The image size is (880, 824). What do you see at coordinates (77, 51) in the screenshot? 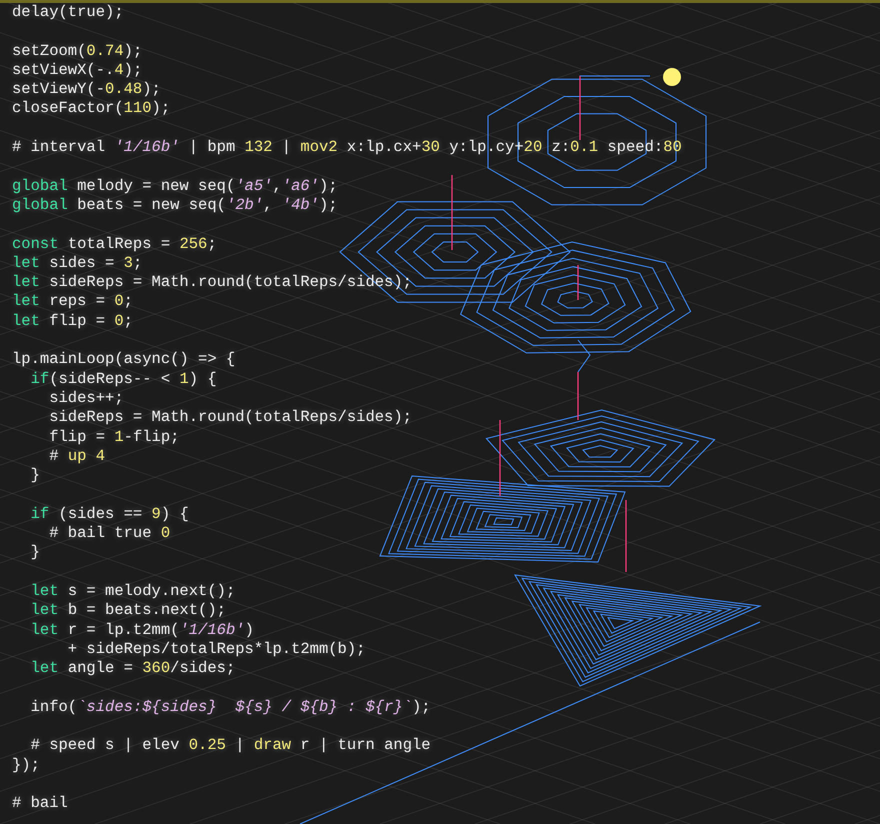
I see `code-line: setZoom(0.74);` at bounding box center [77, 51].